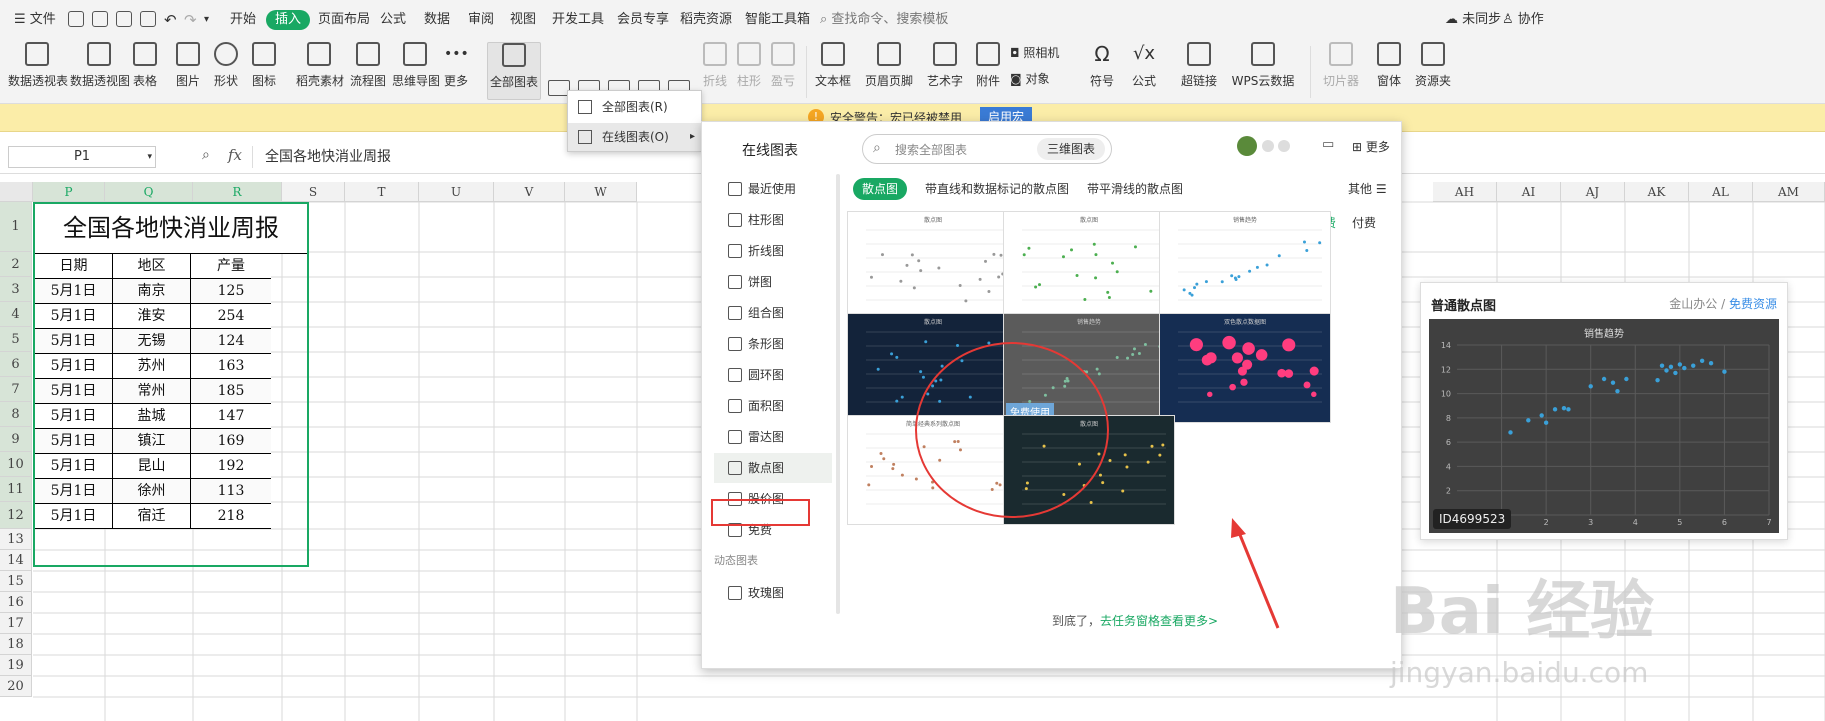 The width and height of the screenshot is (1825, 721). What do you see at coordinates (16, 602) in the screenshot?
I see `row-header-16: 16` at bounding box center [16, 602].